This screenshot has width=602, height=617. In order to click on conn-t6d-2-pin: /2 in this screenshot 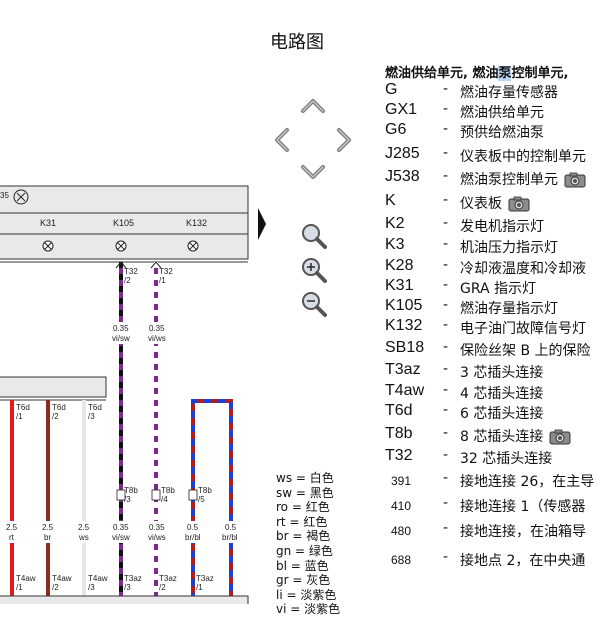, I will do `click(55, 416)`.